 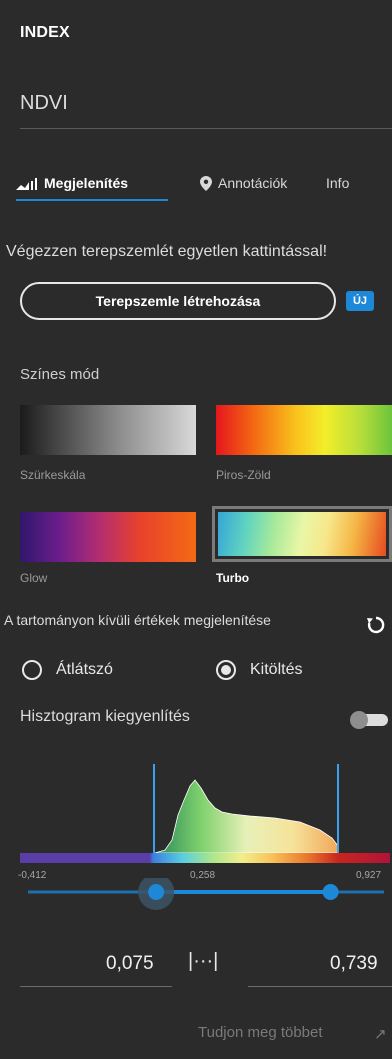 I want to click on range-slider, so click(x=208, y=898).